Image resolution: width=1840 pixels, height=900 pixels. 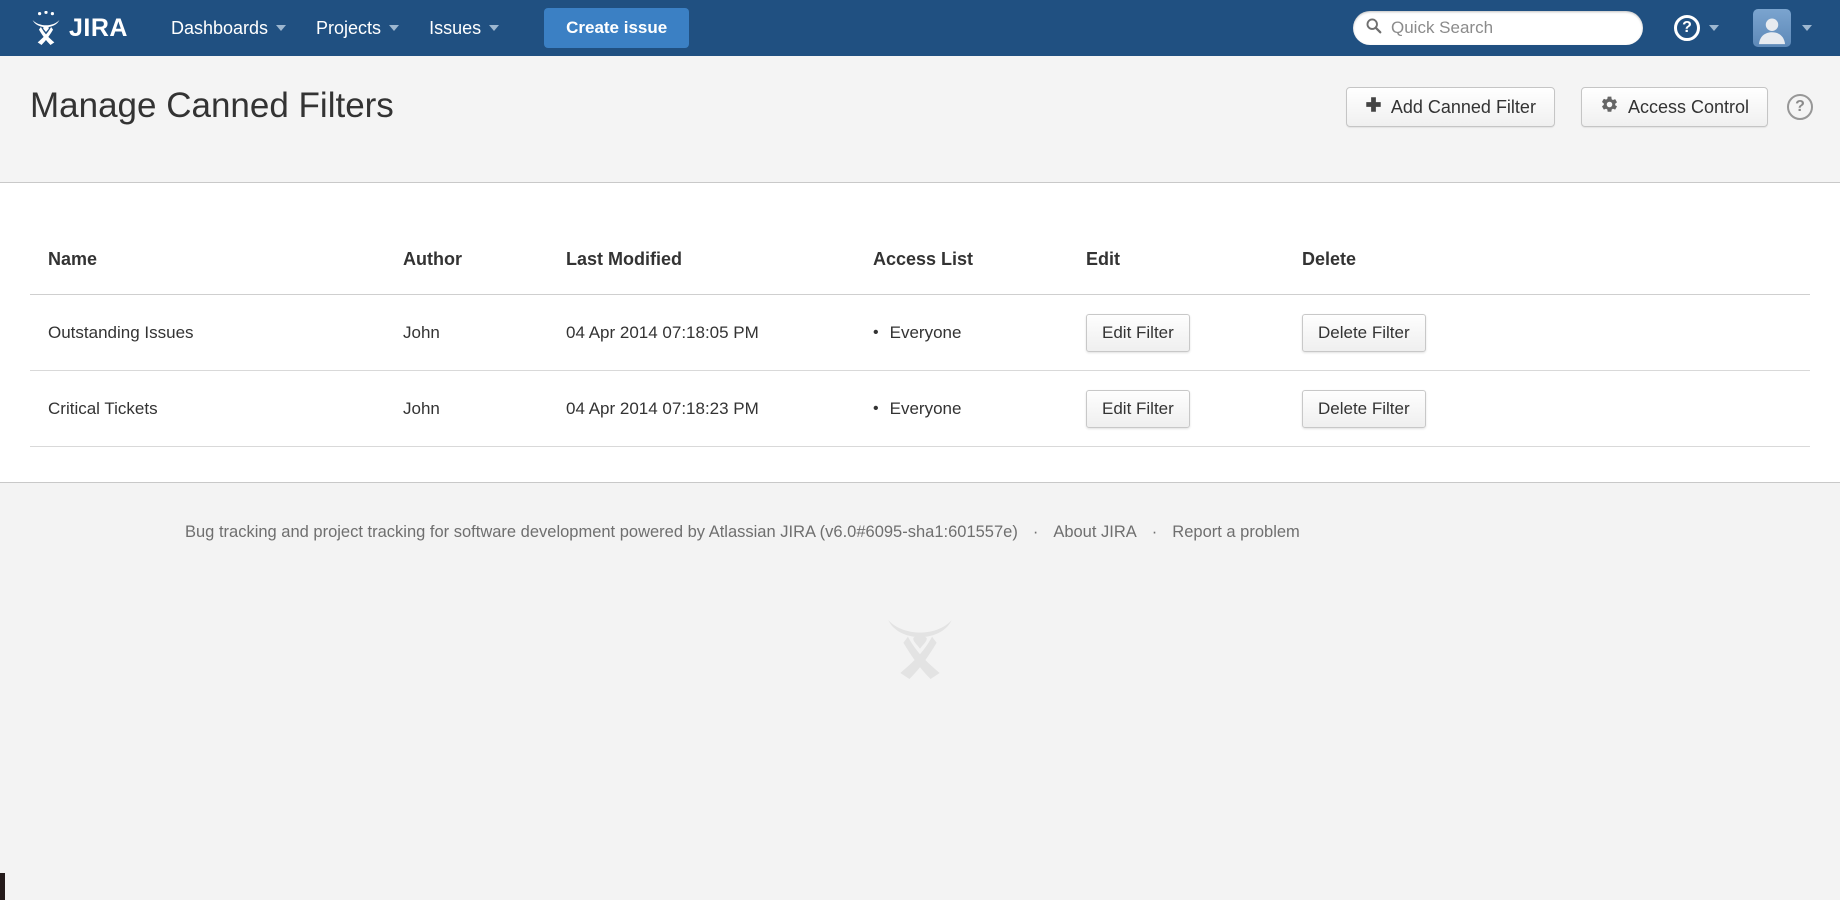 I want to click on last-modified-cell: 04 Apr 2014 07:18:23 PM, so click(x=719, y=408).